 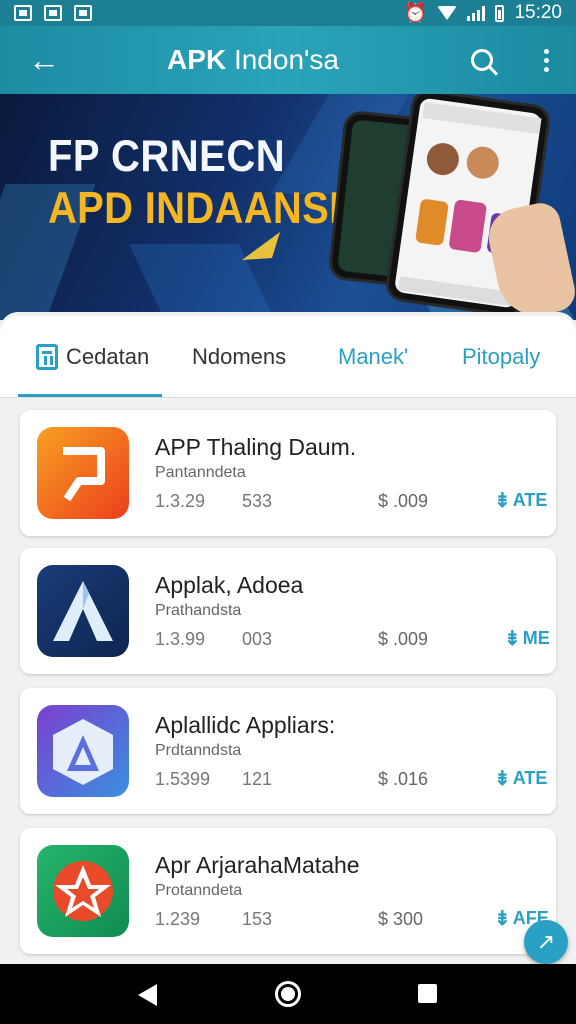 I want to click on nav-recents-button, so click(x=427, y=993).